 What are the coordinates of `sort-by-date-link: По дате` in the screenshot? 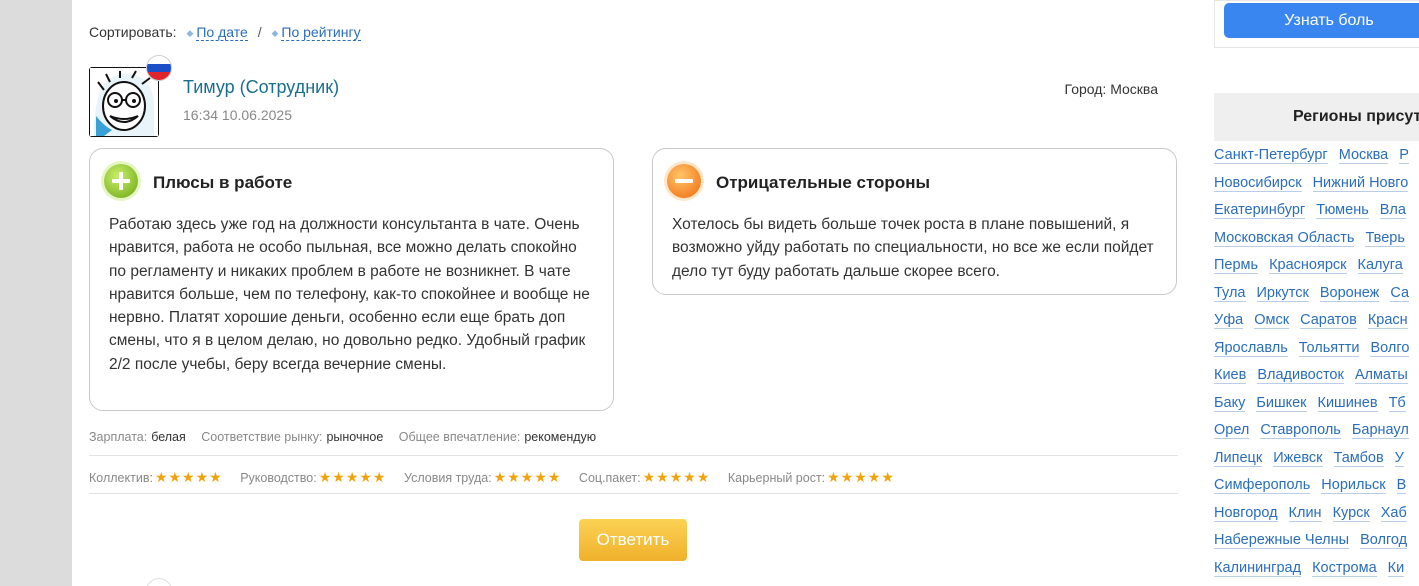 It's located at (222, 32).